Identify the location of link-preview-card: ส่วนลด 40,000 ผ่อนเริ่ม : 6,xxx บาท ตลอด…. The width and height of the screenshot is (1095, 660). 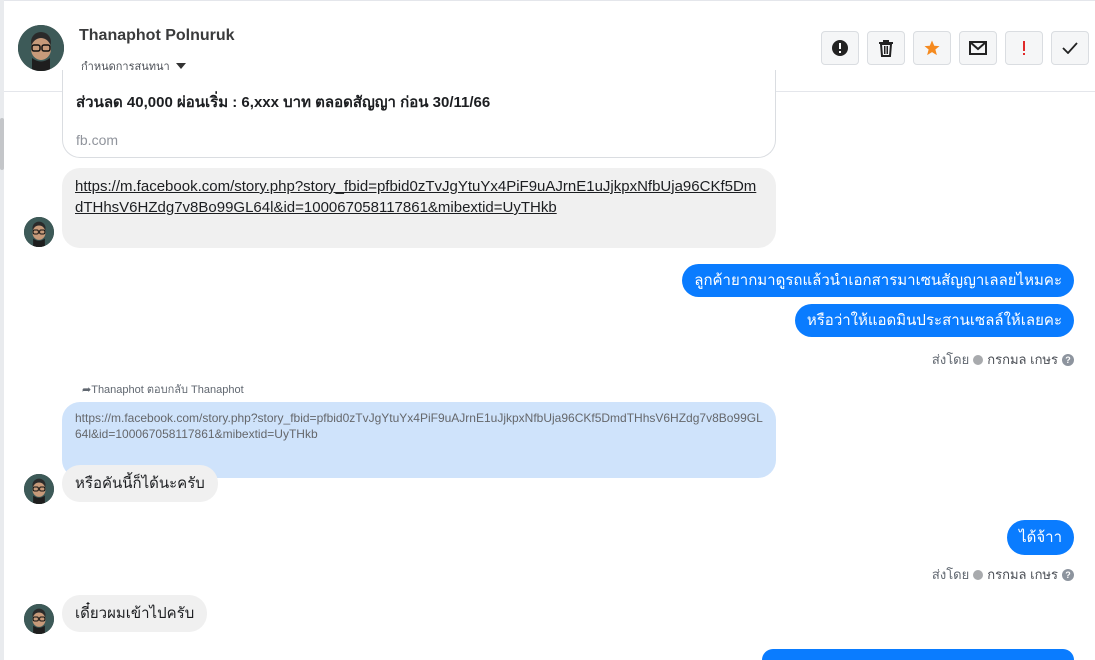
(419, 114).